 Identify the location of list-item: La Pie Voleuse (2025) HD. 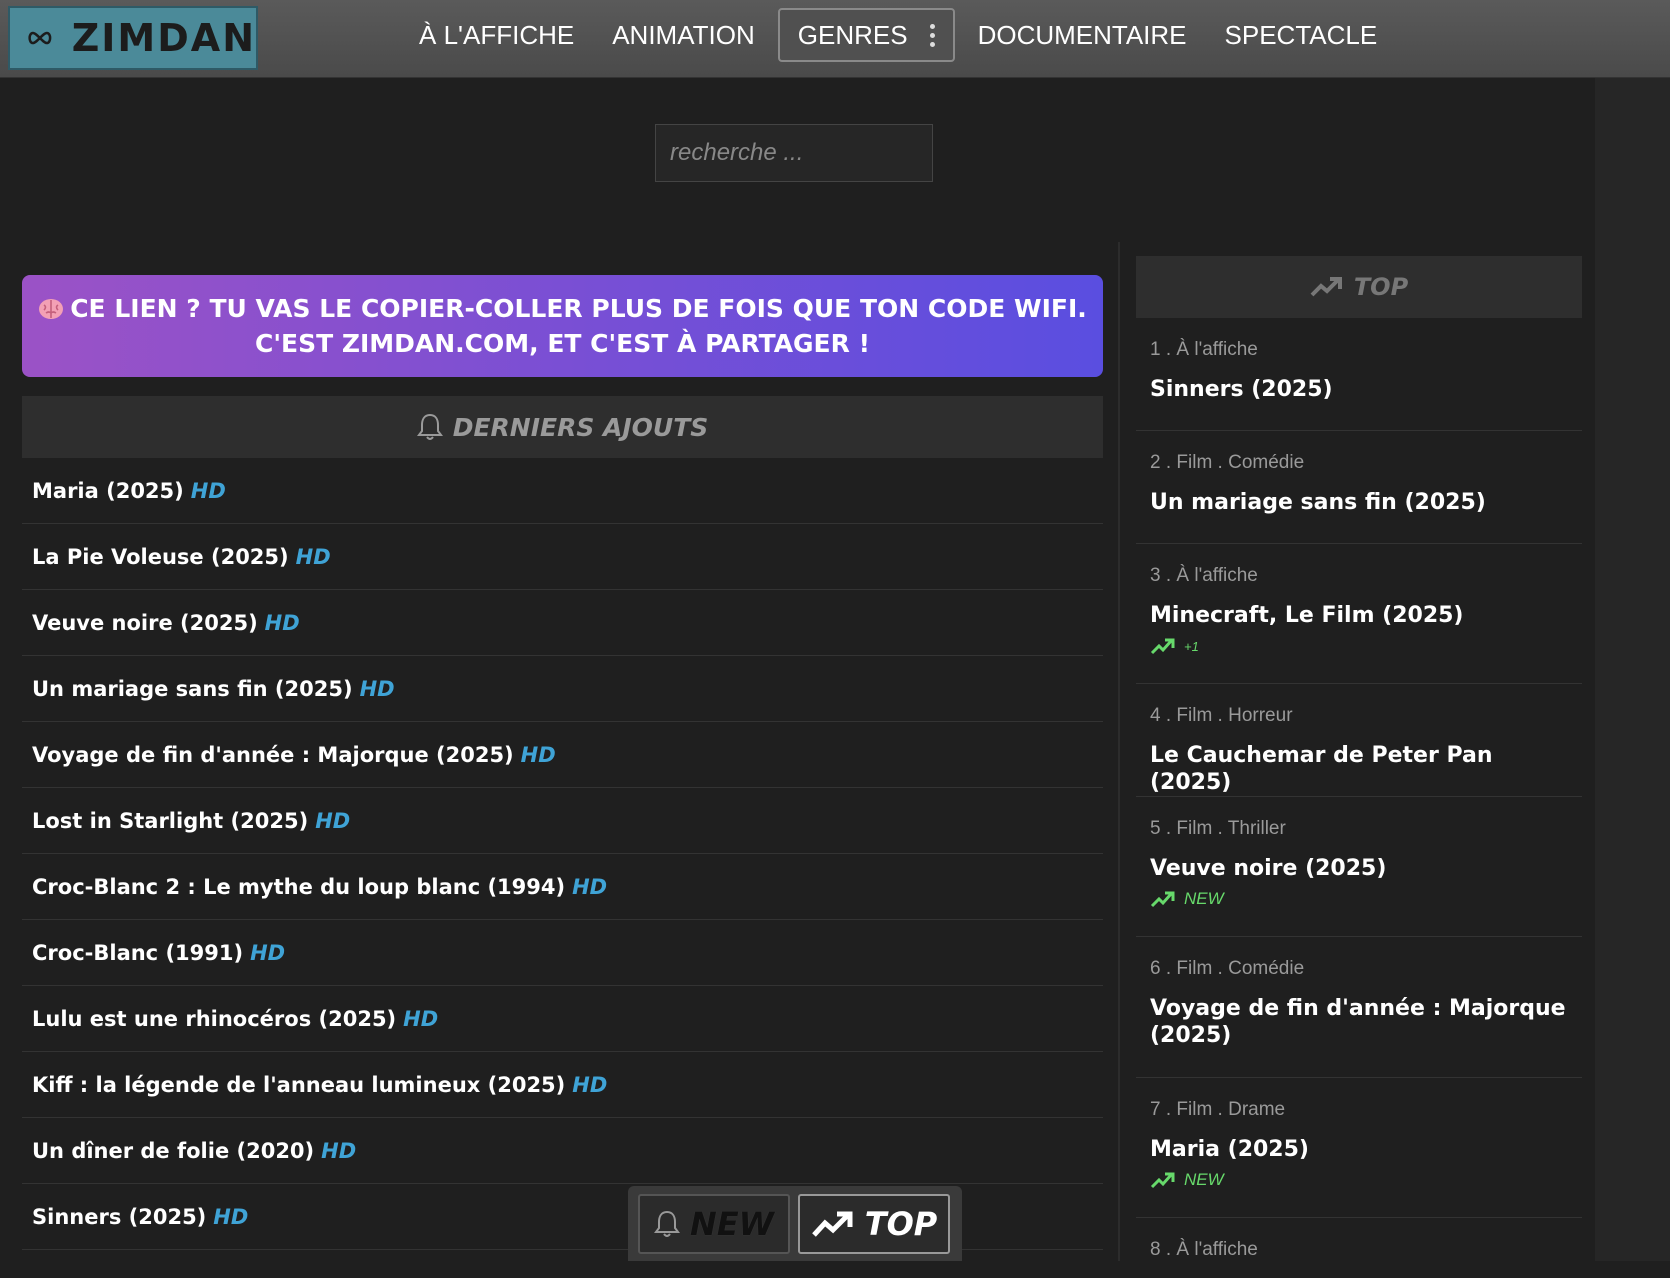
(562, 557).